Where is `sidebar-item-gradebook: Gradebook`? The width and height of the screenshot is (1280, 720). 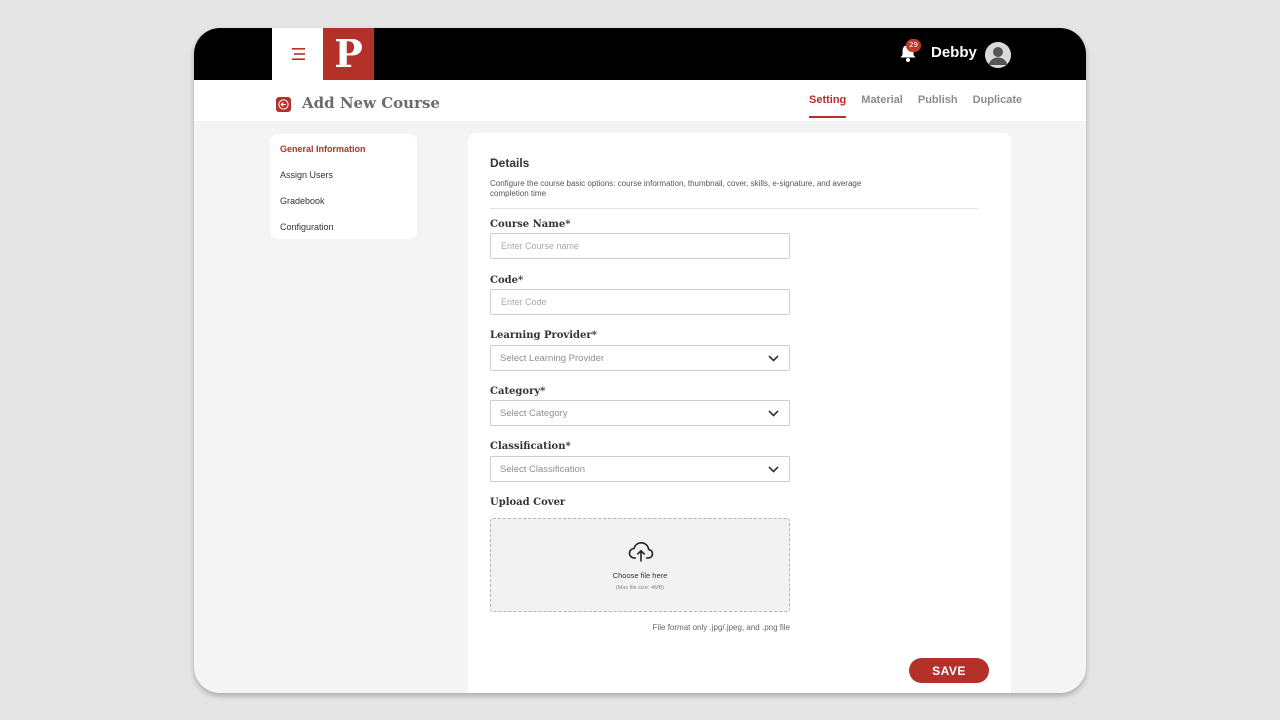
sidebar-item-gradebook: Gradebook is located at coordinates (348, 207).